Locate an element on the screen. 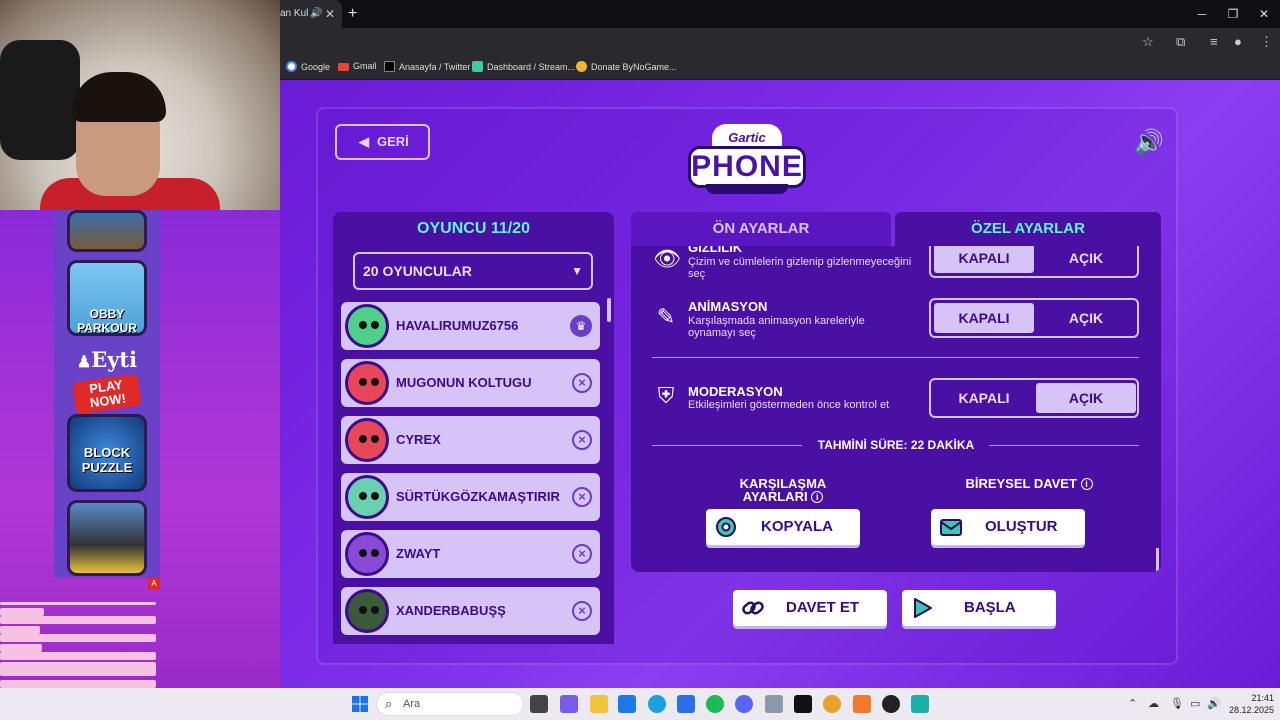 The height and width of the screenshot is (720, 1280). clock: 21:41 28.12.2025 is located at coordinates (1249, 704).